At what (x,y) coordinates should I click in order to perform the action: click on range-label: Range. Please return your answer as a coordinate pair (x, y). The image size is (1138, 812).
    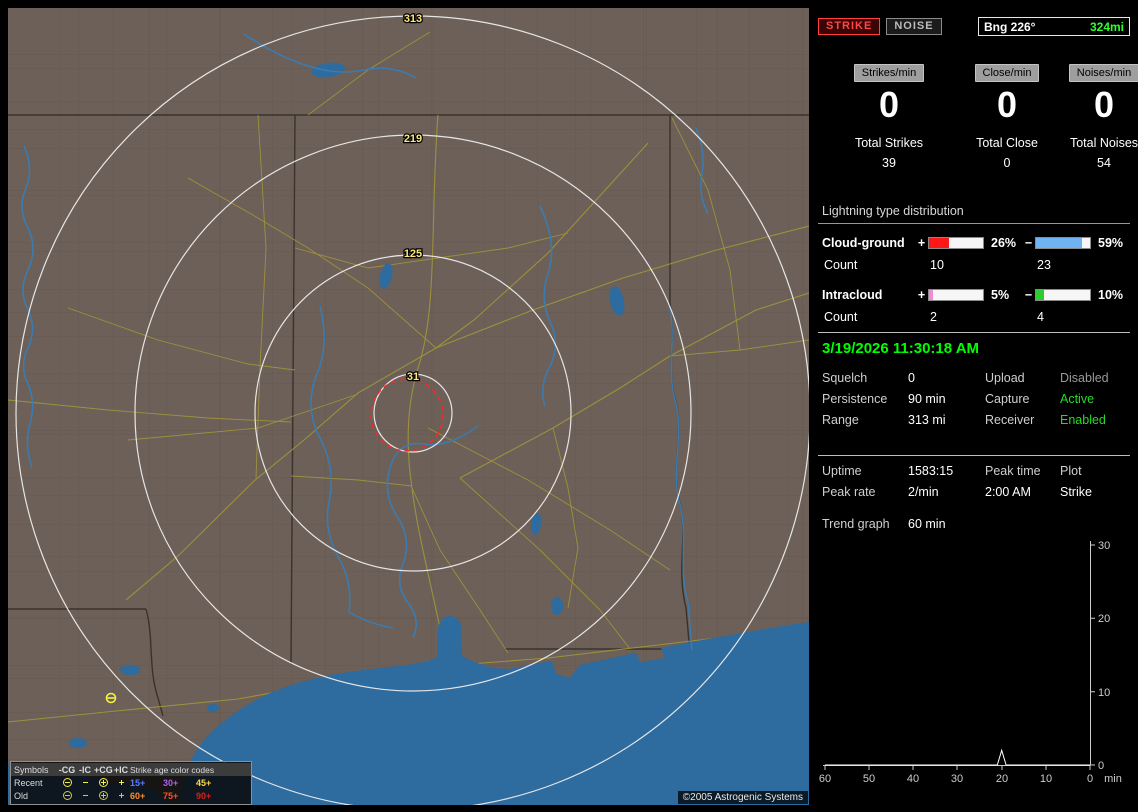
    Looking at the image, I should click on (840, 420).